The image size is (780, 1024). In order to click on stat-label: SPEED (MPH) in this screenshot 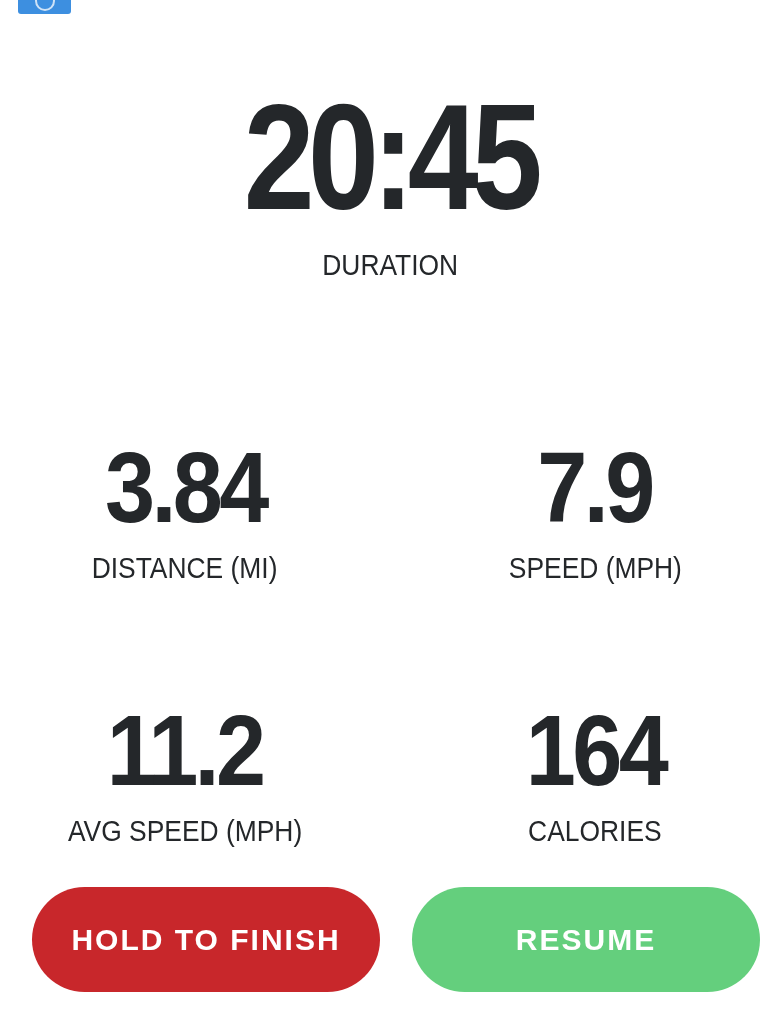, I will do `click(595, 568)`.